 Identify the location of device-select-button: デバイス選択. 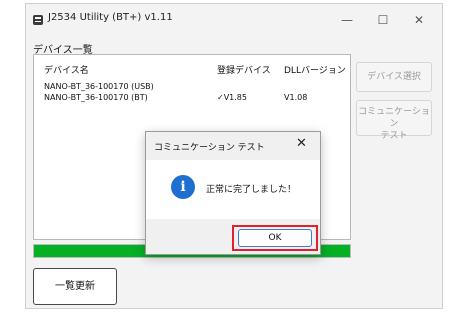
(394, 77).